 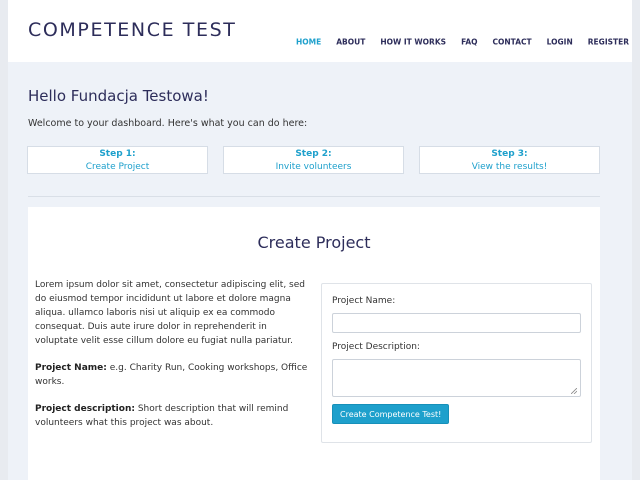 I want to click on step-link: Invite volunteers, so click(x=313, y=167).